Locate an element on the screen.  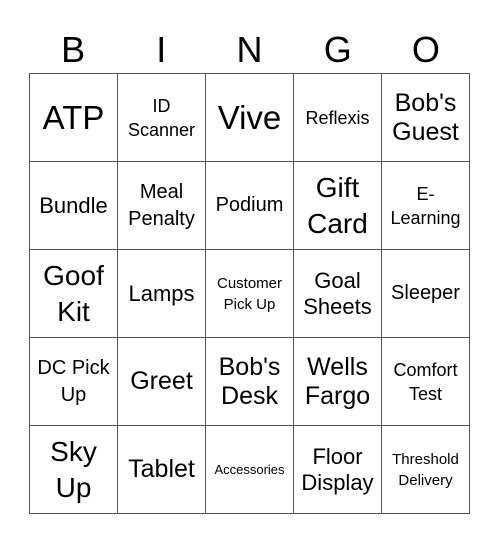
bingo-cell-label: Bob's Desk is located at coordinates (249, 381).